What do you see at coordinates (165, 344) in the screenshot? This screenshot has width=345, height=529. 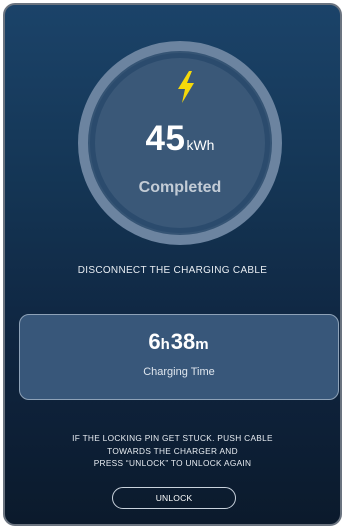 I see `time-hours-unit: h` at bounding box center [165, 344].